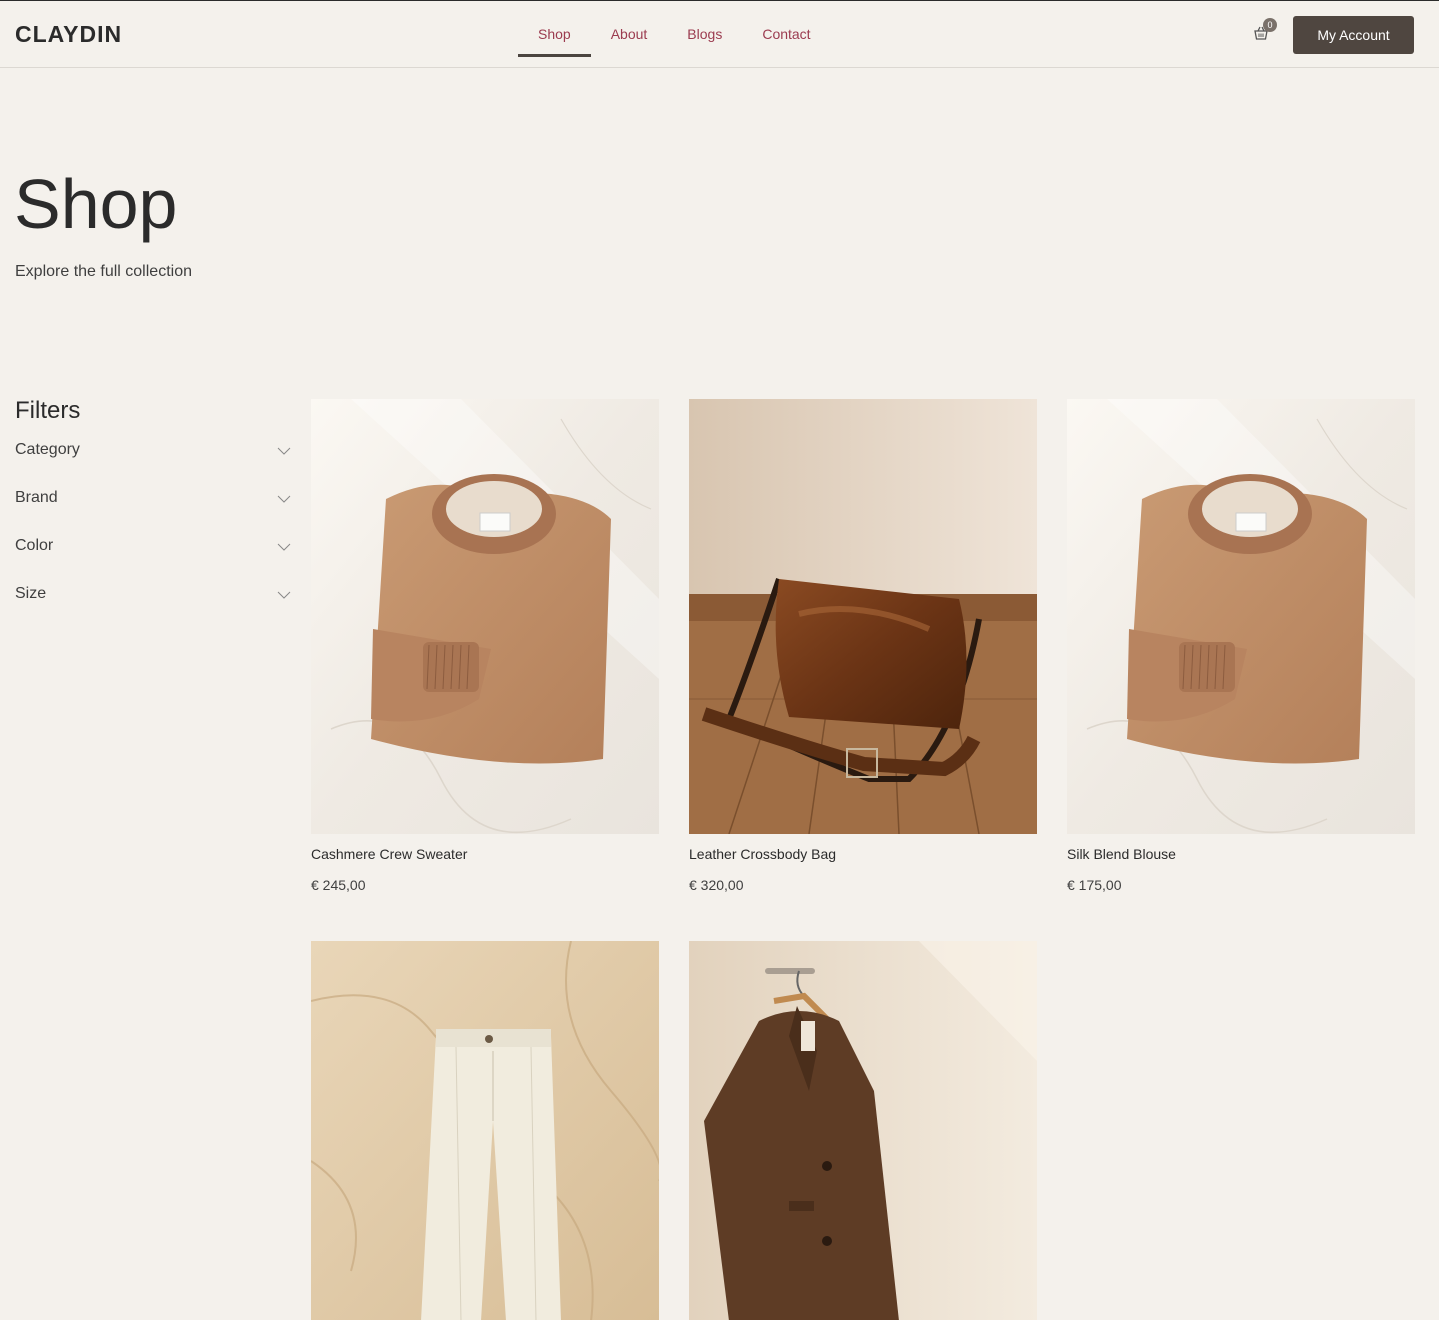 This screenshot has width=1439, height=1320. What do you see at coordinates (629, 34) in the screenshot?
I see `nav-about: About` at bounding box center [629, 34].